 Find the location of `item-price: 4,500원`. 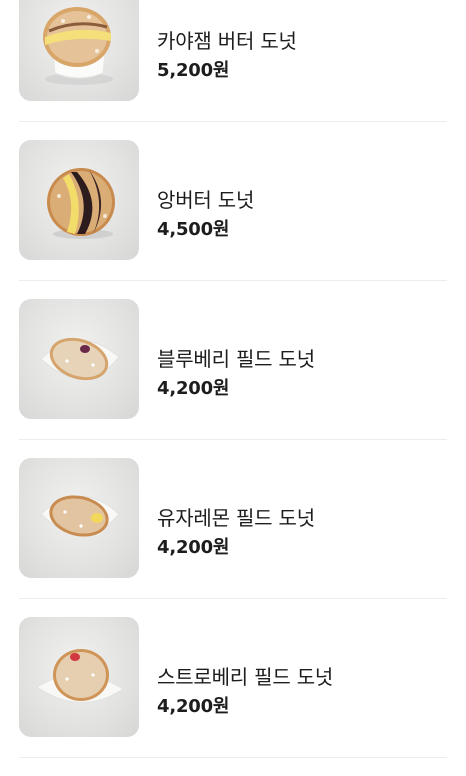

item-price: 4,500원 is located at coordinates (193, 229).